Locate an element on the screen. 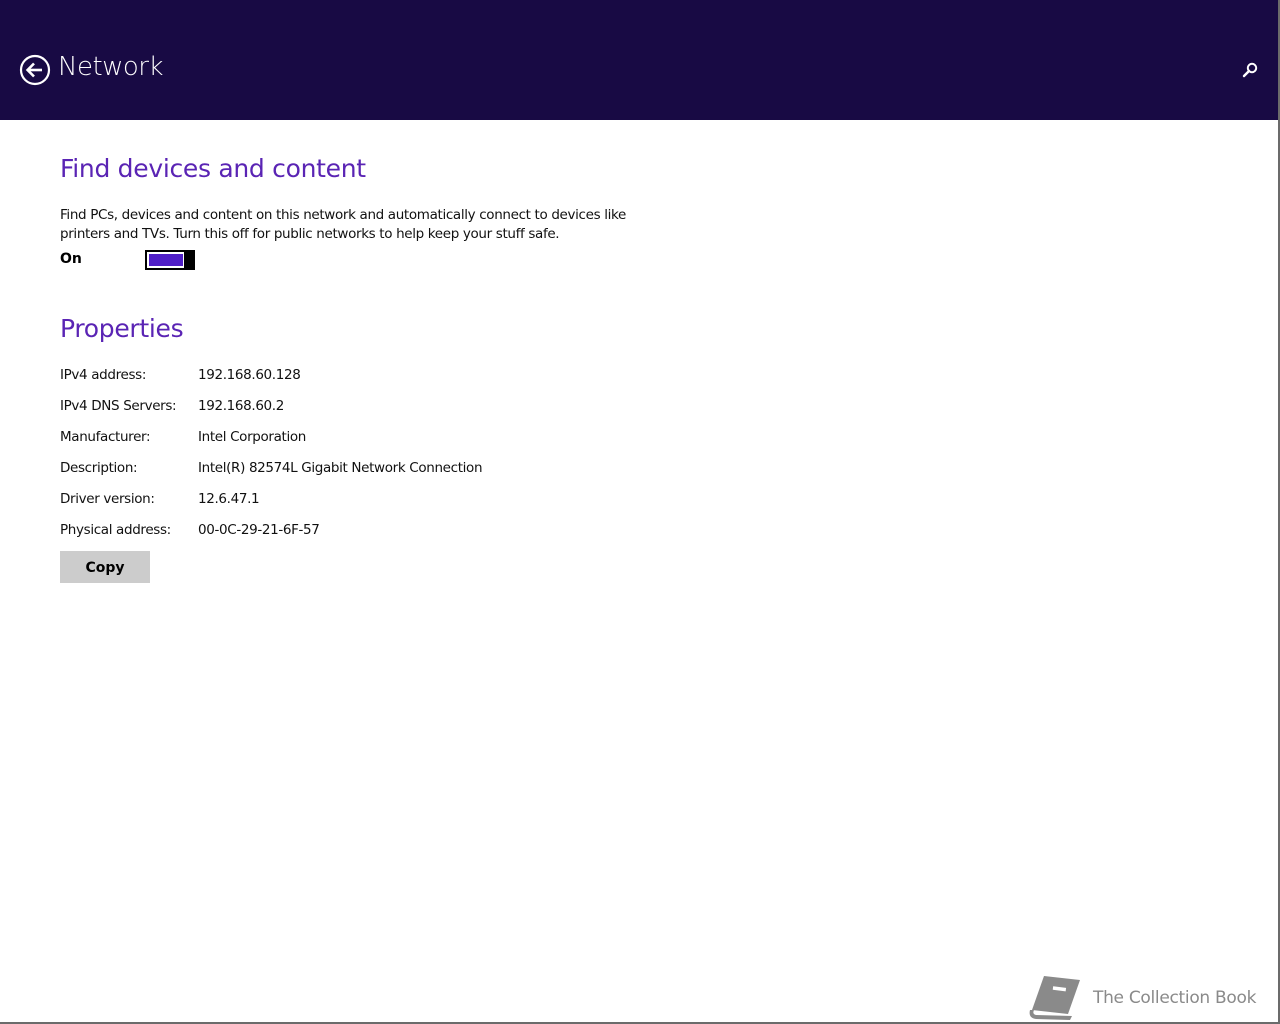 This screenshot has height=1024, width=1280. property-label: IPv4 address: is located at coordinates (103, 375).